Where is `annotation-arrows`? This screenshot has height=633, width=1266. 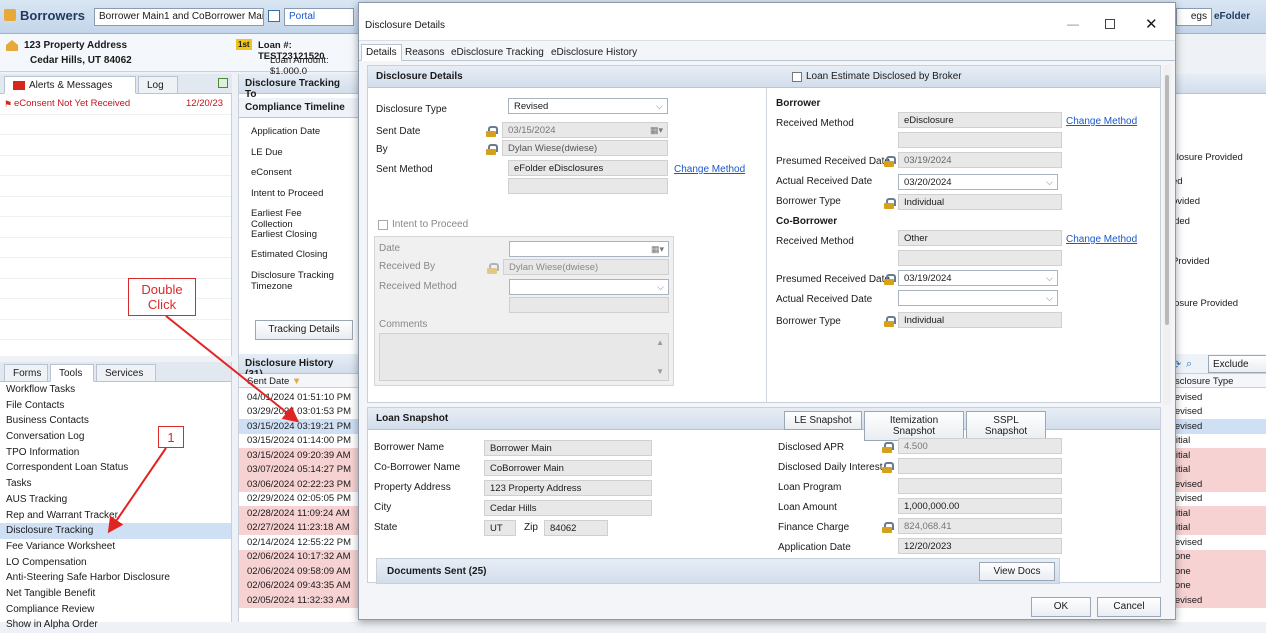 annotation-arrows is located at coordinates (203, 424).